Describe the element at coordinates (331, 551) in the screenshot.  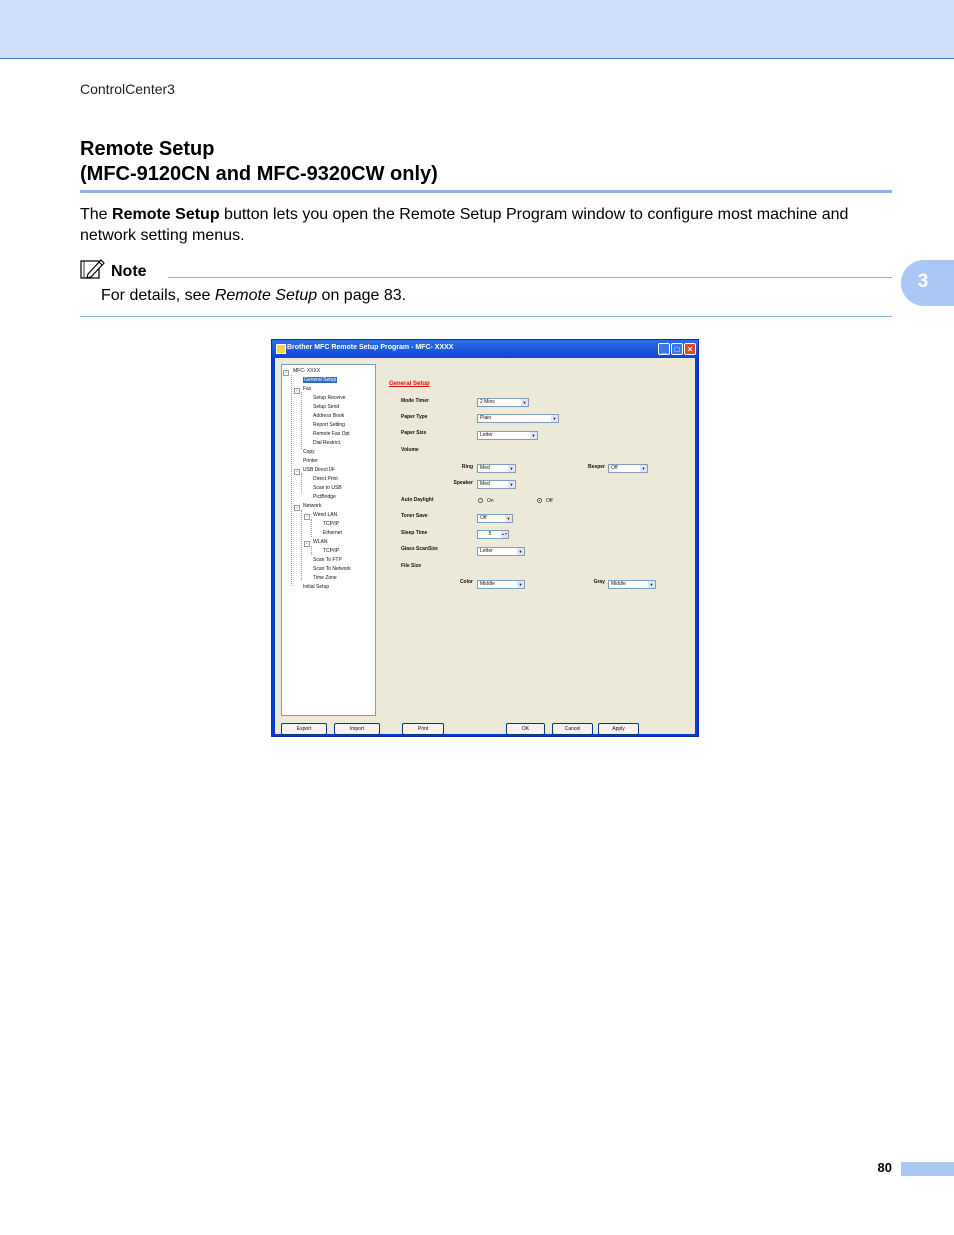
I see `tree-item-wlan-tcpip: TCP/IP` at that location.